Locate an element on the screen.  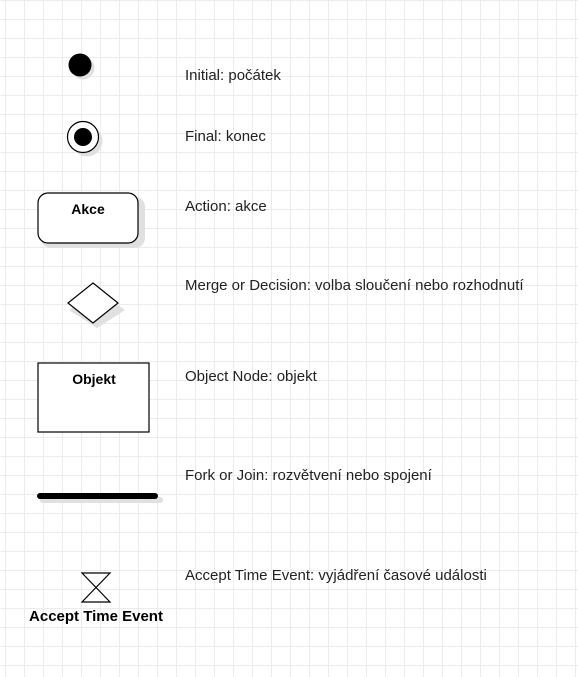
legend-fork-join: Fork or Join: rozvětvení nebo spojení is located at coordinates (308, 475).